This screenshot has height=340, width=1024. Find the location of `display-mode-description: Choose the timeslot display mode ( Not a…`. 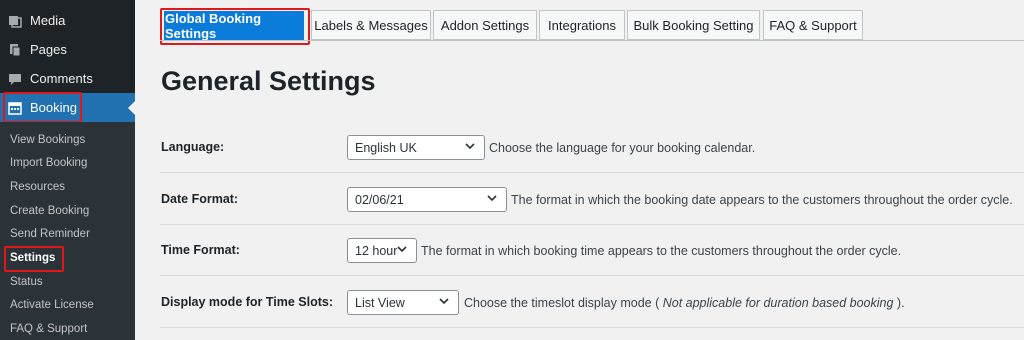

display-mode-description: Choose the timeslot display mode ( Not a… is located at coordinates (684, 303).